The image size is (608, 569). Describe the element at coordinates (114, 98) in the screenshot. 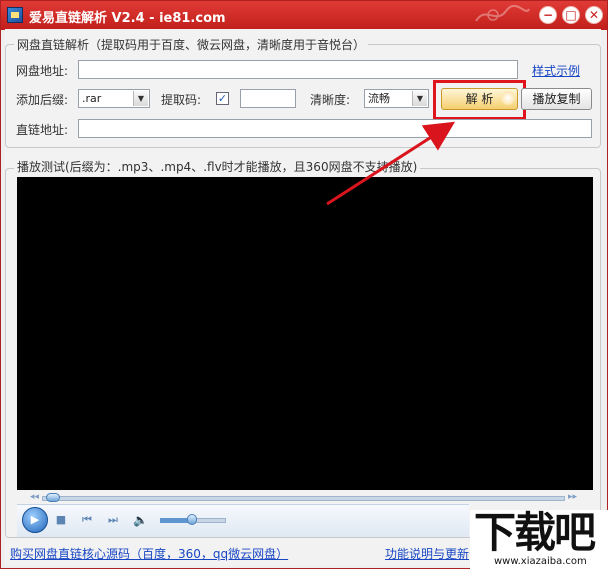

I see `suffix-select: .rar ▼` at that location.